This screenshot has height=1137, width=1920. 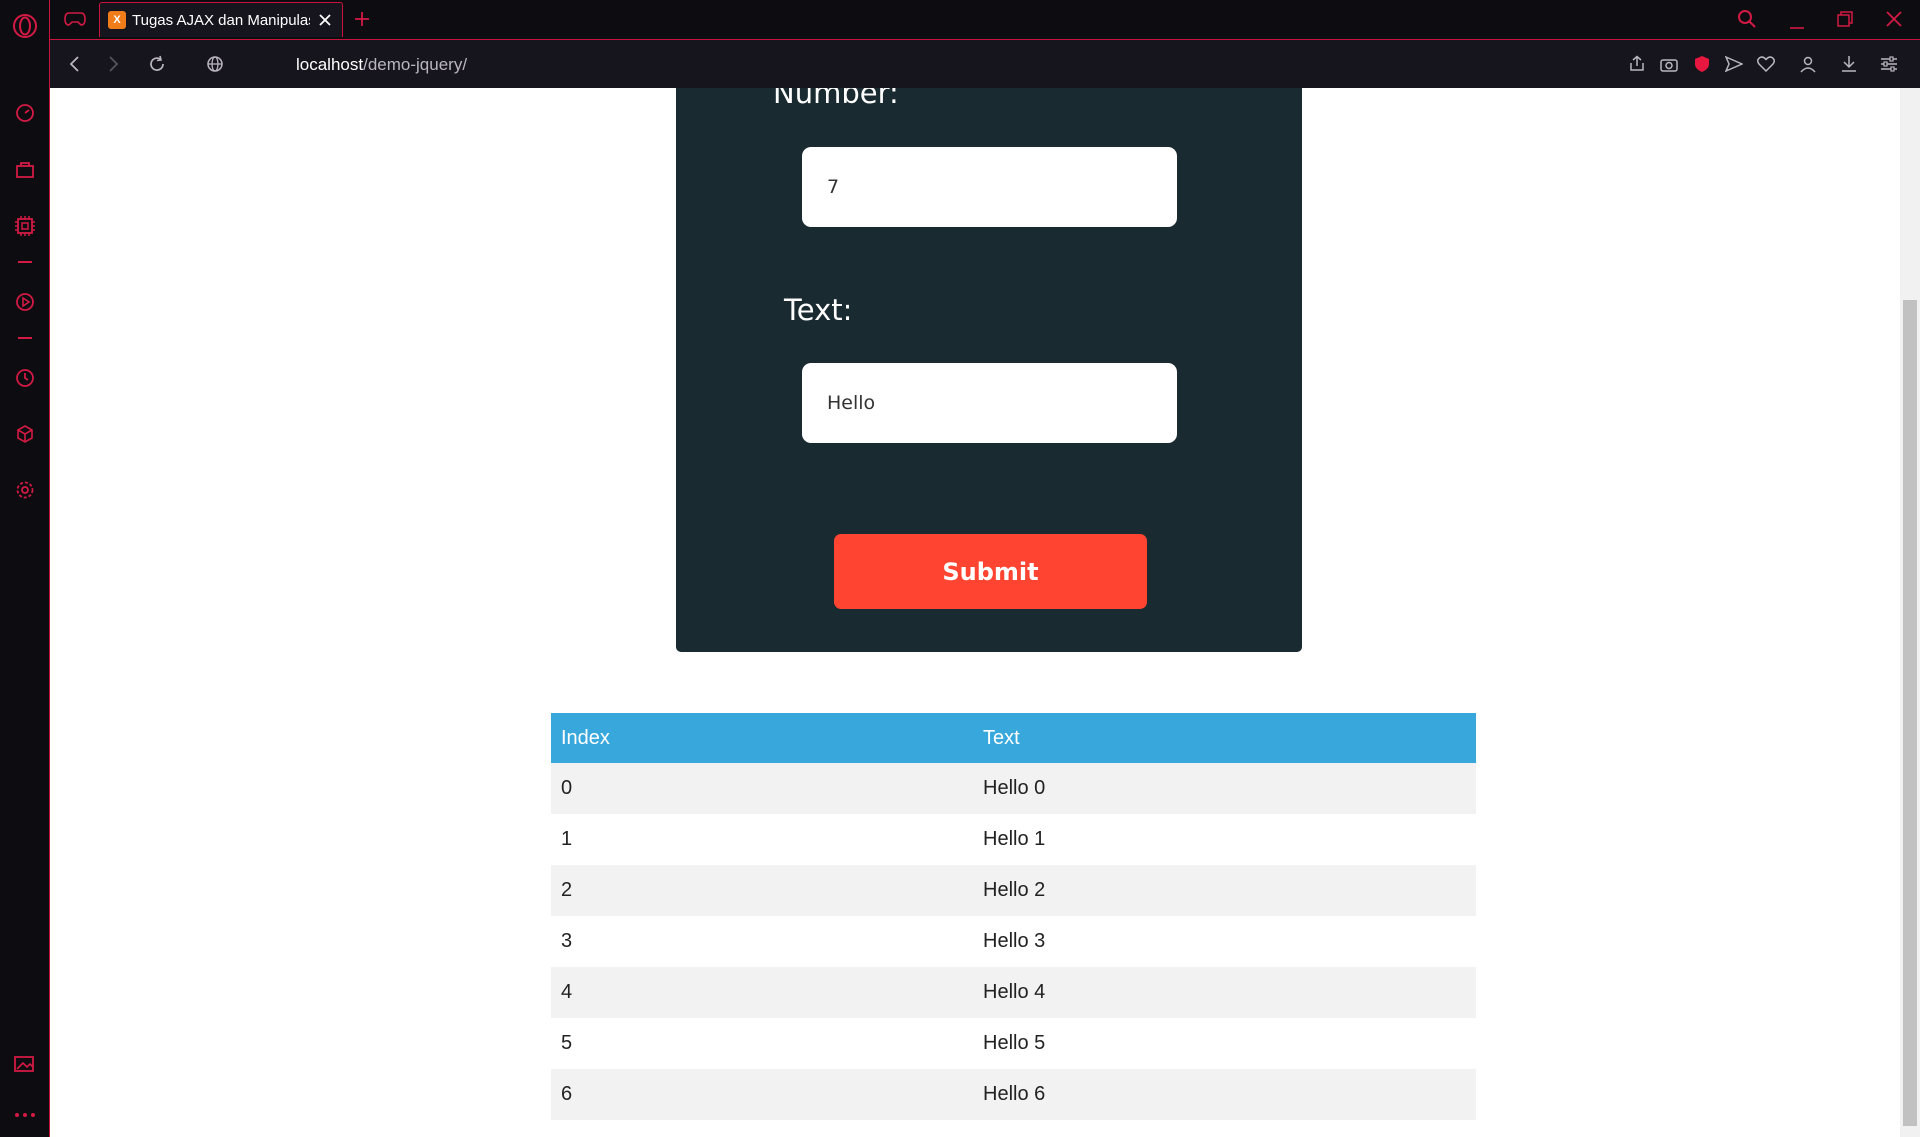 I want to click on easy-setup-sliders-icon, so click(x=1889, y=64).